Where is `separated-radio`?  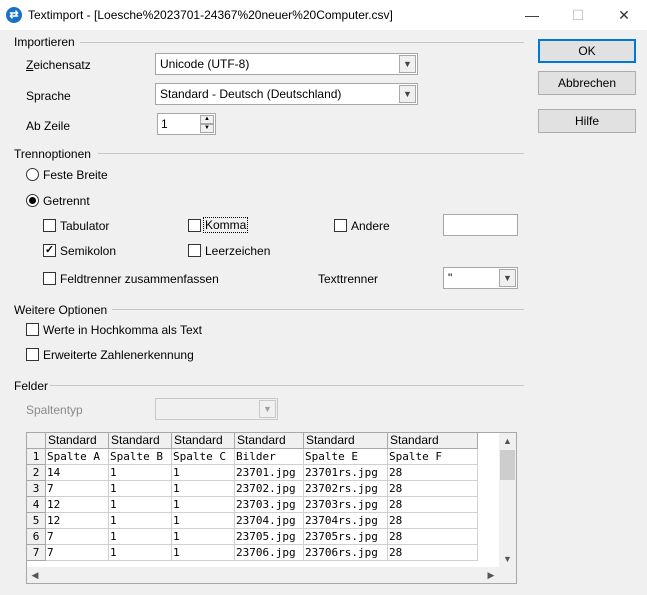 separated-radio is located at coordinates (32, 200).